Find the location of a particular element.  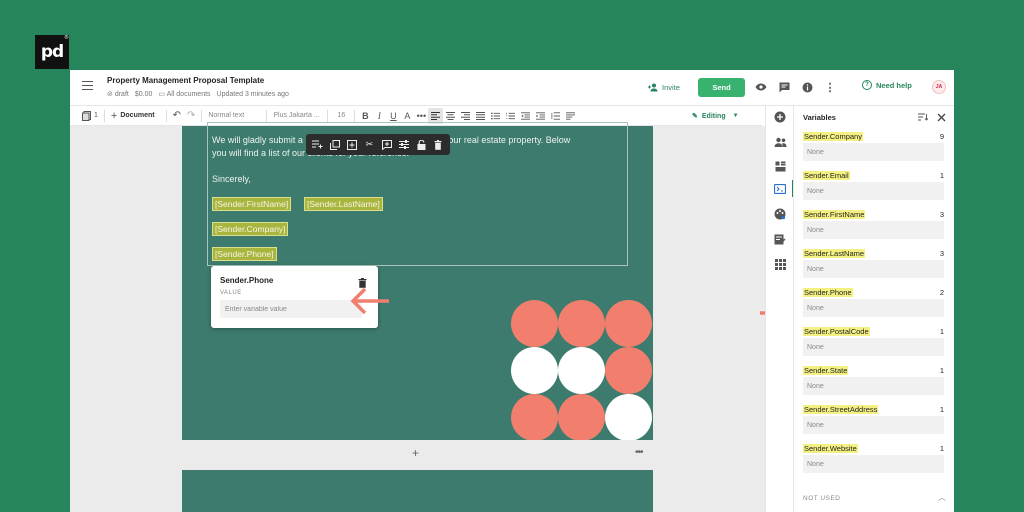

add-person-icon is located at coordinates (653, 87).